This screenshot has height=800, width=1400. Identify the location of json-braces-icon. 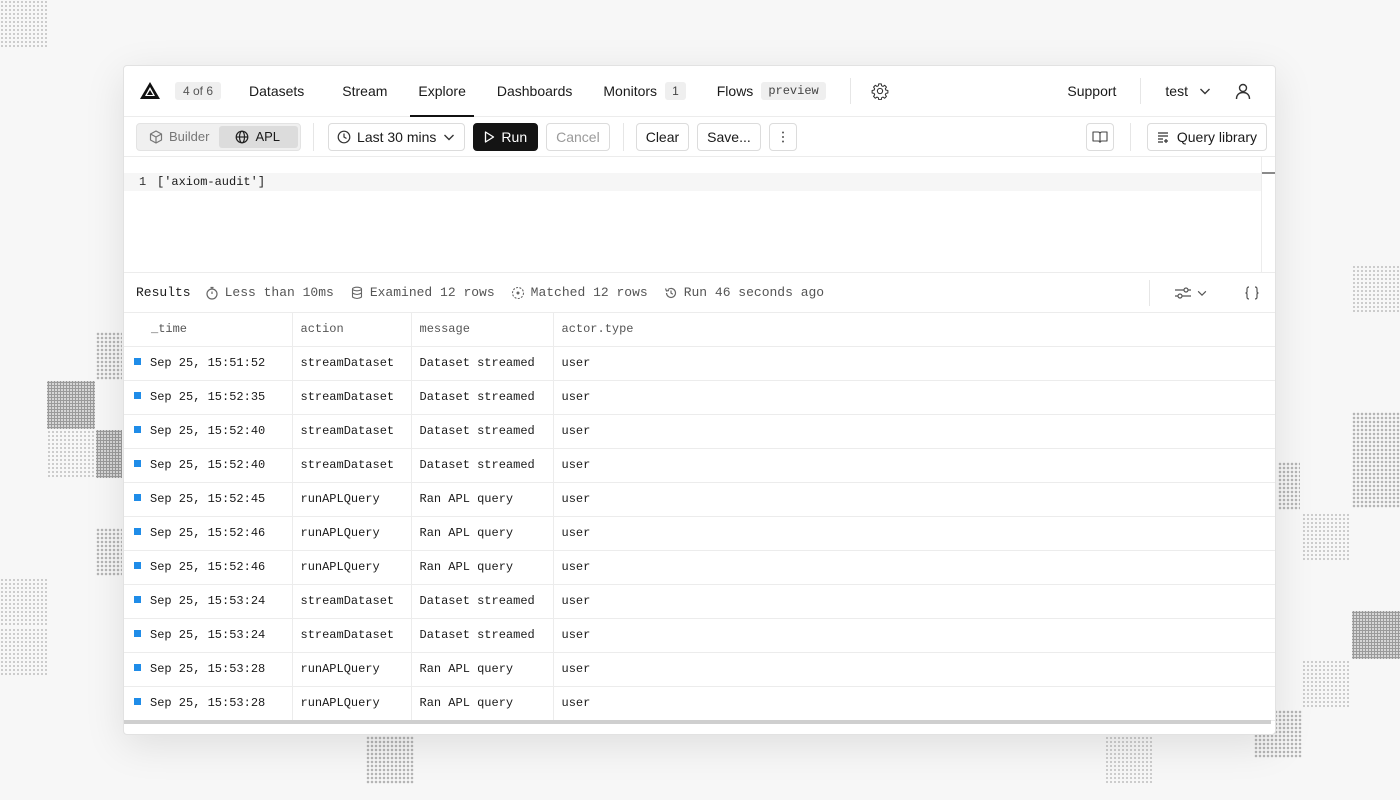
(1252, 292).